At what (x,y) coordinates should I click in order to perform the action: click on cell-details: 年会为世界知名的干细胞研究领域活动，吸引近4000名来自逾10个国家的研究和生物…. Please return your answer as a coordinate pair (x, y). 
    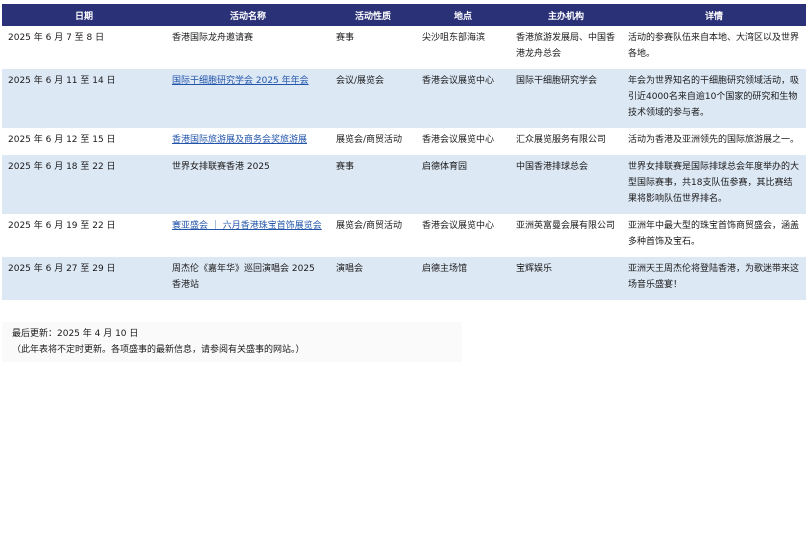
    Looking at the image, I should click on (714, 98).